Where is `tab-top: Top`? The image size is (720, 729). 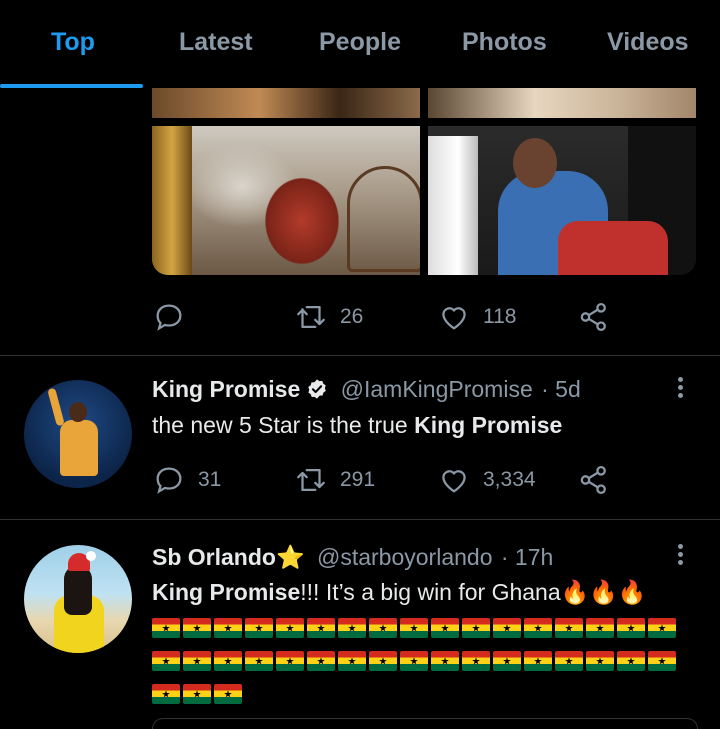
tab-top: Top is located at coordinates (73, 42).